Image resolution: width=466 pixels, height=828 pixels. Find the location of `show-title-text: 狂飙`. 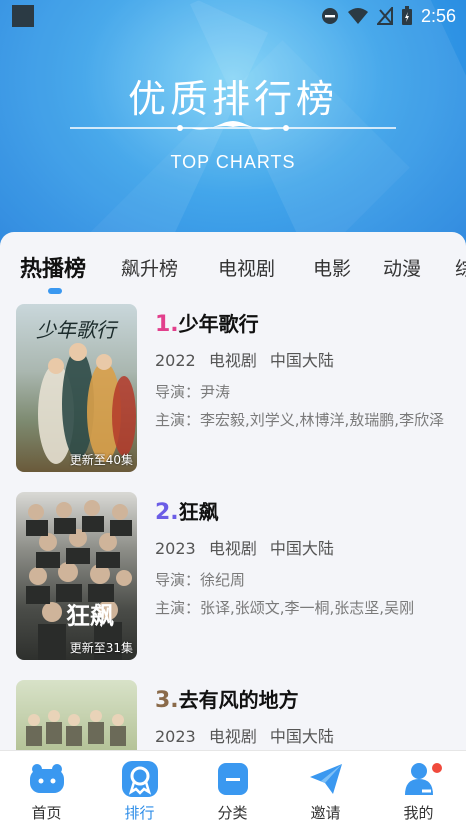

show-title-text: 狂飙 is located at coordinates (198, 512).